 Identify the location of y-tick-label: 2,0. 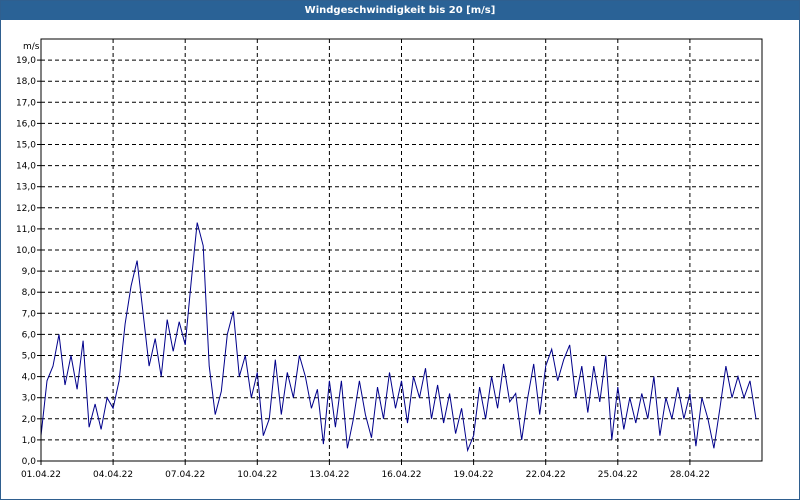
(29, 420).